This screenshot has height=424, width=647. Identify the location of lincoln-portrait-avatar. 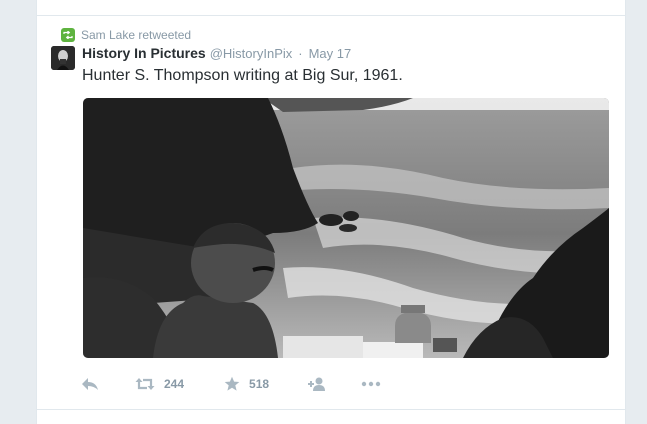
(63, 58).